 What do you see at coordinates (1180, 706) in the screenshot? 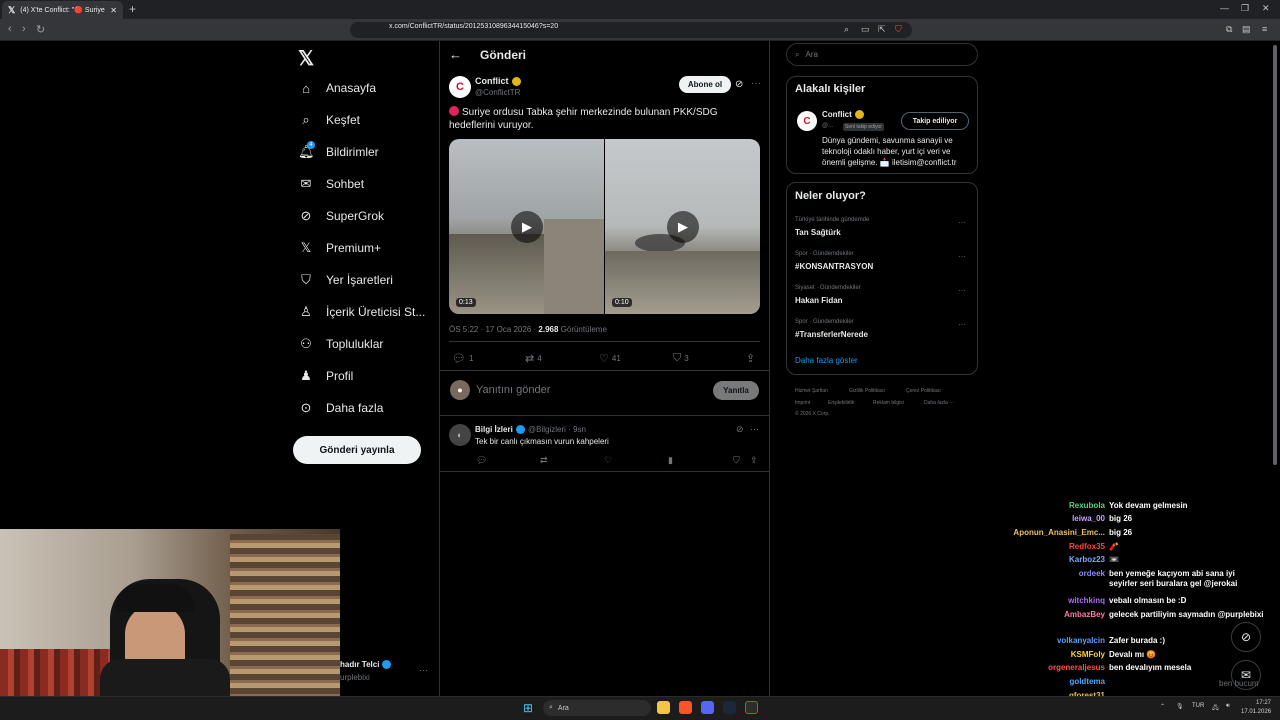
I see `mic-icon: 🎙︎` at bounding box center [1180, 706].